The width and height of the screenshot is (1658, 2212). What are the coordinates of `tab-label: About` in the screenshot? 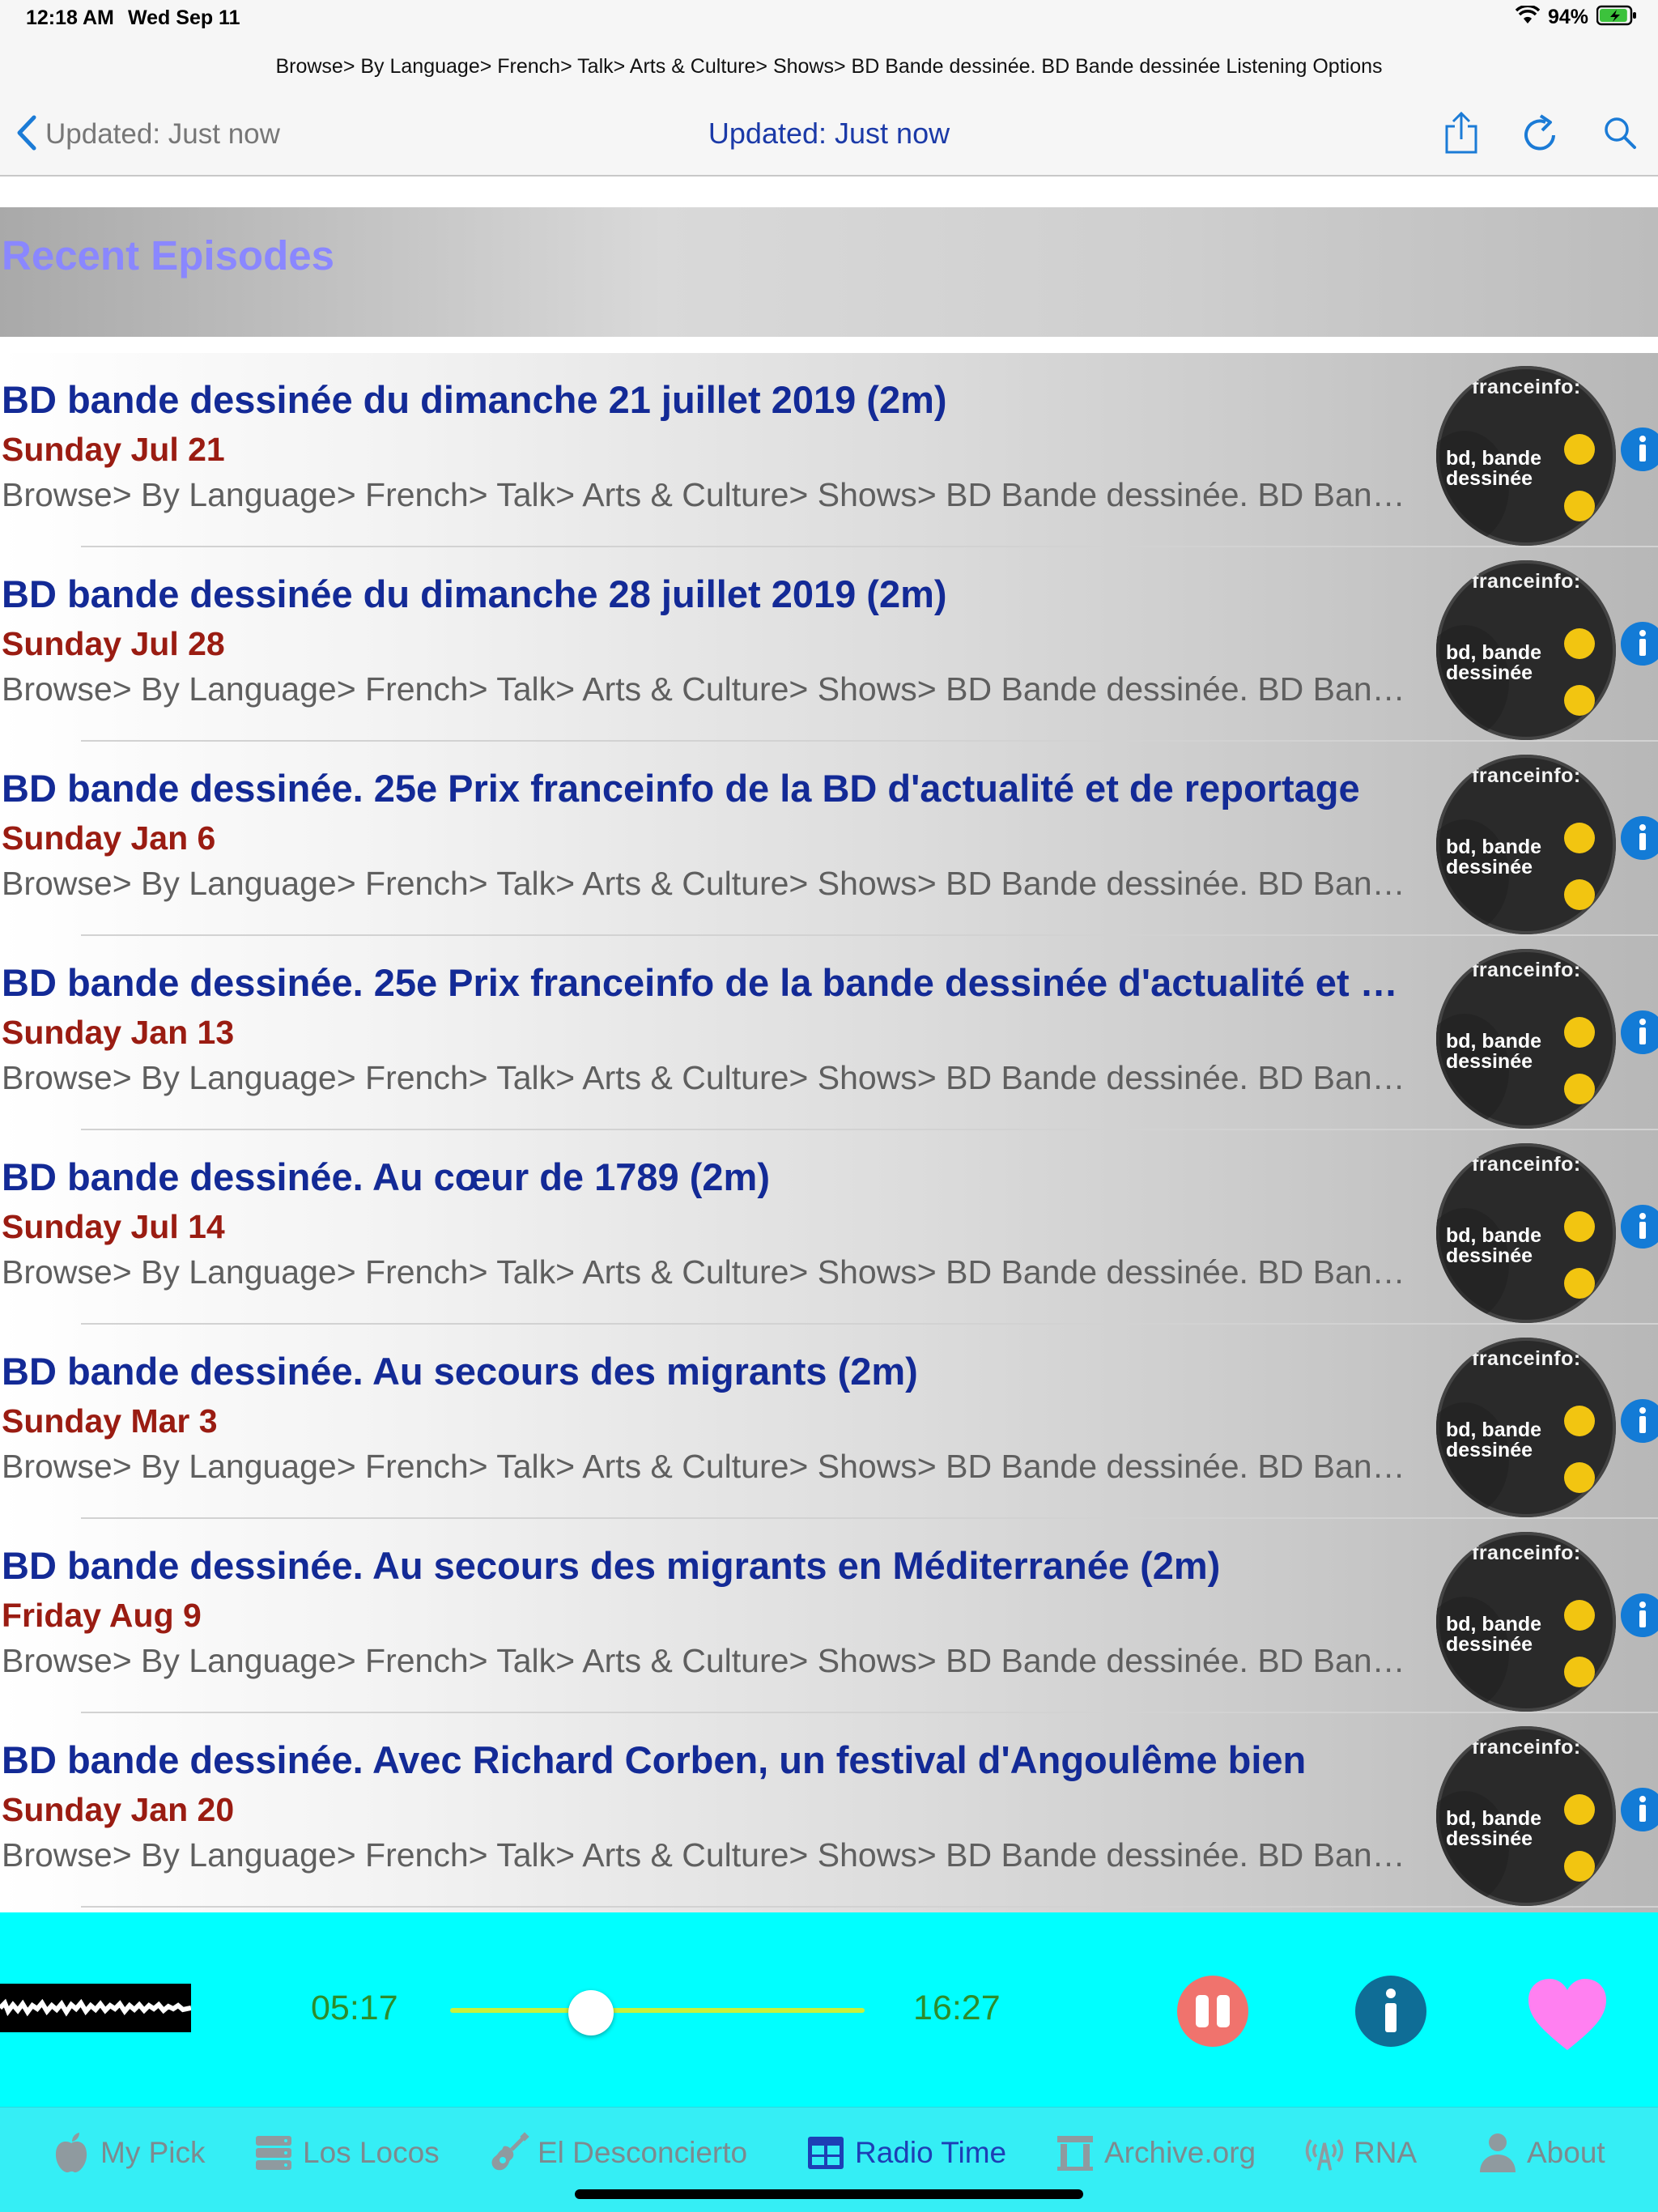 It's located at (1566, 2152).